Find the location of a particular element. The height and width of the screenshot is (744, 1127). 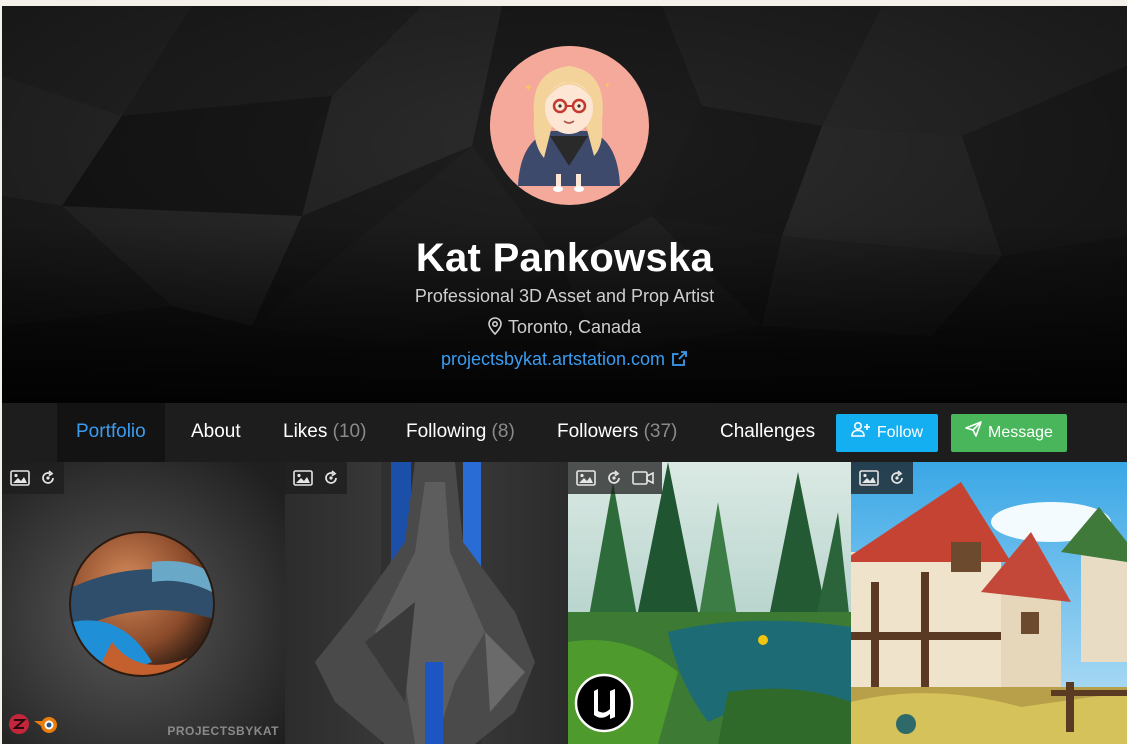

tab-label: About is located at coordinates (216, 431).